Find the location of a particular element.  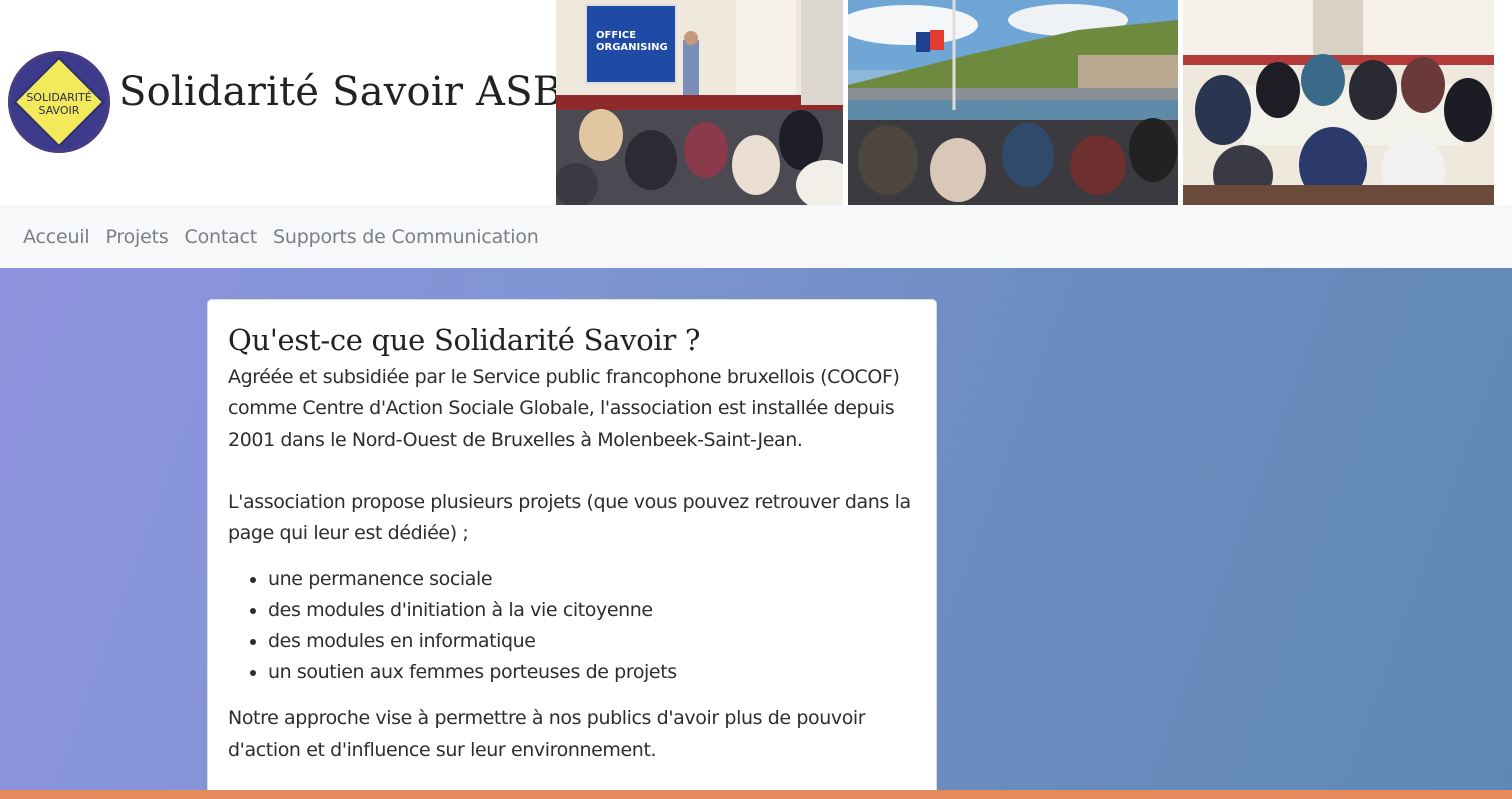

header-photo-group-meeting is located at coordinates (1338, 102).